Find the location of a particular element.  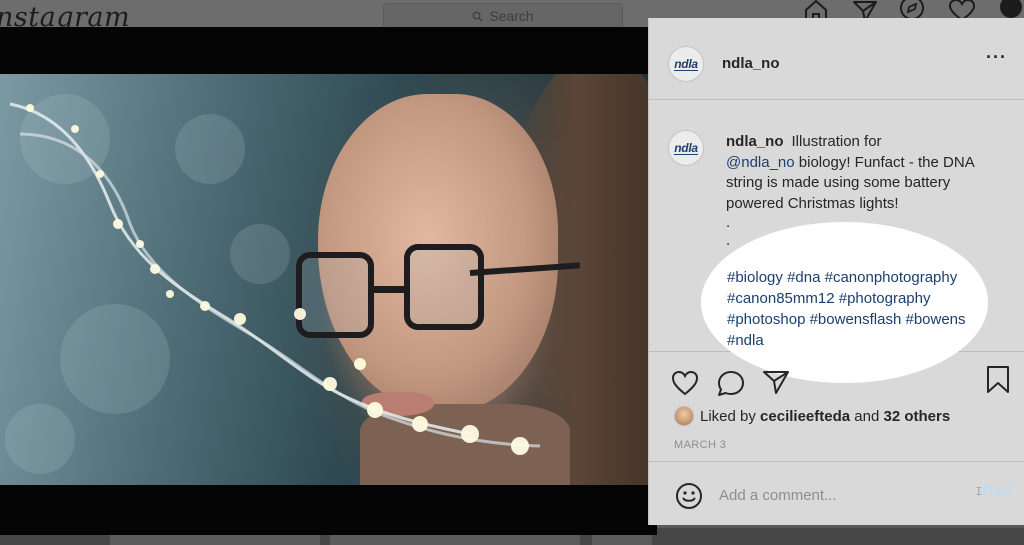

likes-others-link: 32 others is located at coordinates (916, 416).